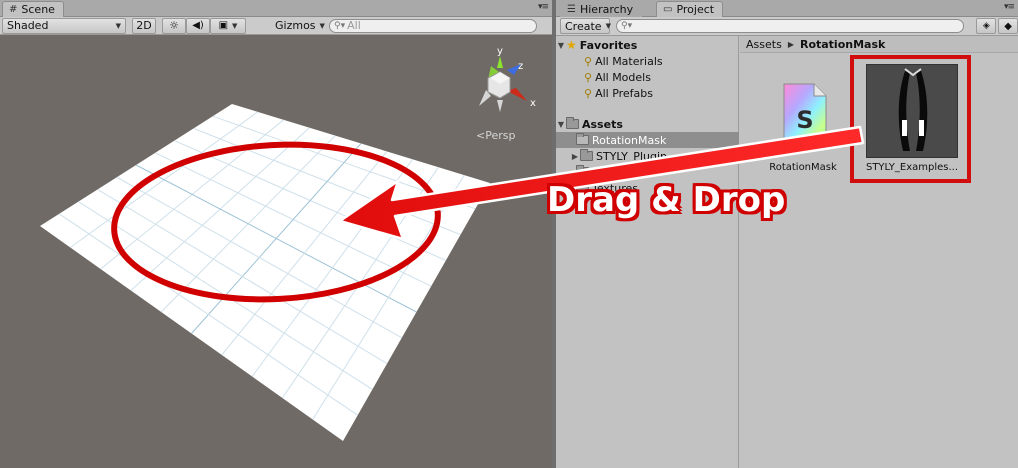 Image resolution: width=1018 pixels, height=468 pixels. Describe the element at coordinates (647, 45) in the screenshot. I see `tree-favorites: ▼ ★ Favorites` at that location.